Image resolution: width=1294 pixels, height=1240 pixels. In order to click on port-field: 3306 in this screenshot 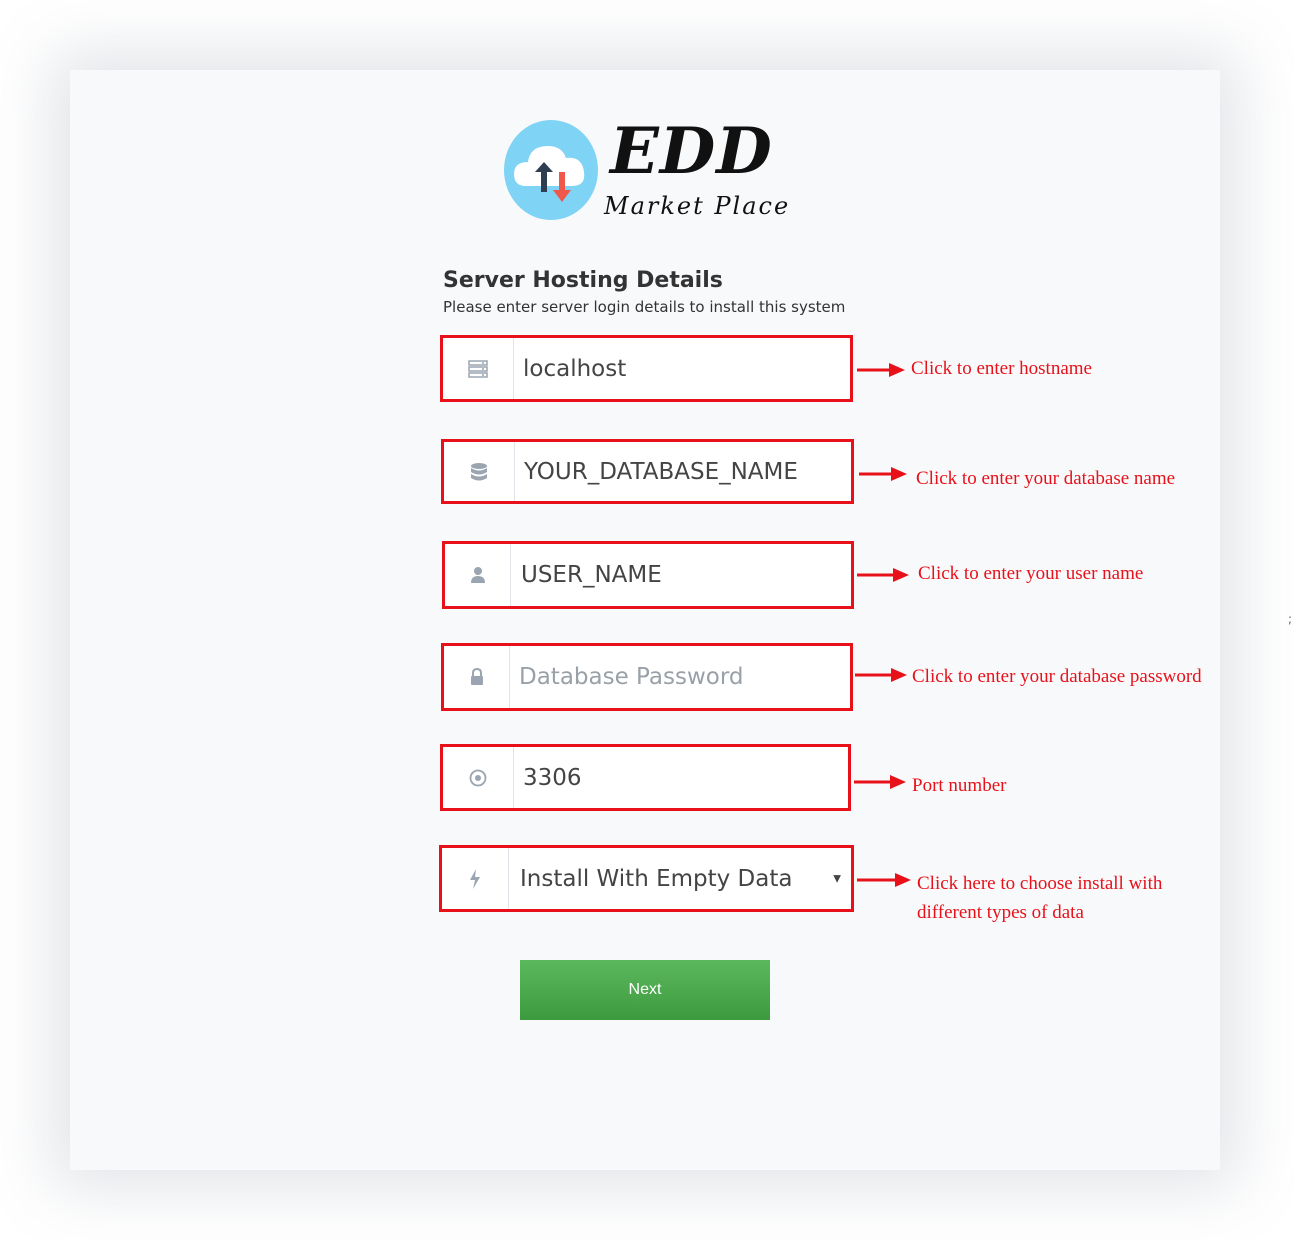, I will do `click(645, 777)`.